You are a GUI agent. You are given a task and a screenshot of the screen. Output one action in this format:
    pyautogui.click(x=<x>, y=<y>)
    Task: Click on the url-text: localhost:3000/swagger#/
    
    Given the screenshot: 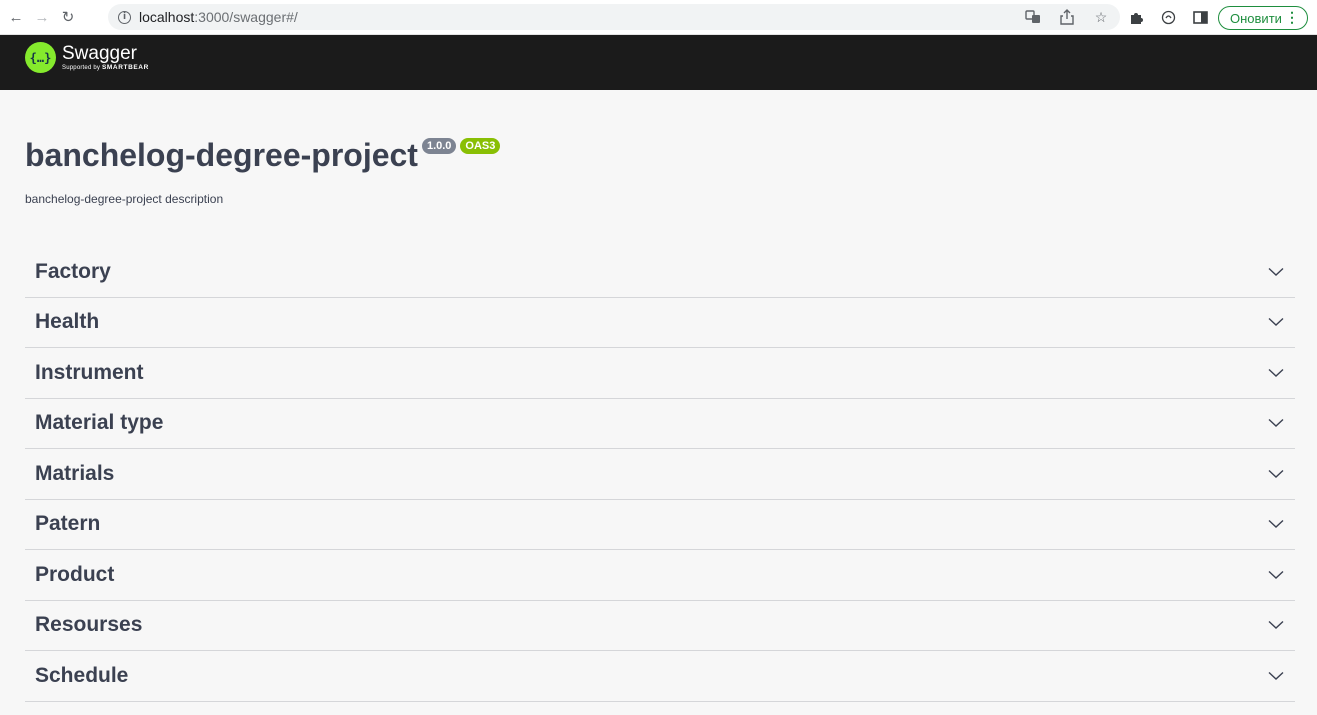 What is the action you would take?
    pyautogui.click(x=218, y=17)
    